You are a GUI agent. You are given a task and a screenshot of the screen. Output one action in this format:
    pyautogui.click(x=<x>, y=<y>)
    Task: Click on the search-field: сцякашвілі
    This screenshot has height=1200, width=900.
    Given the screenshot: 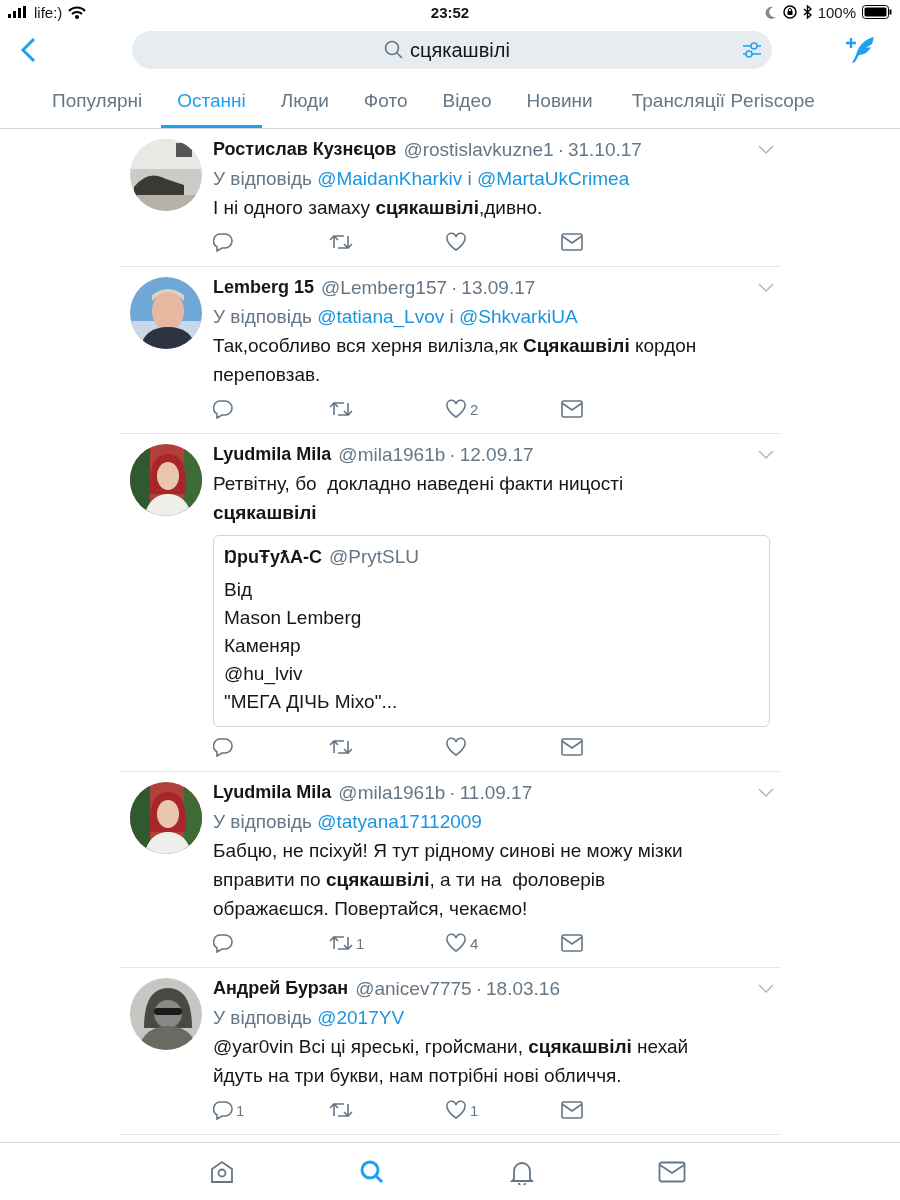 What is the action you would take?
    pyautogui.click(x=465, y=50)
    